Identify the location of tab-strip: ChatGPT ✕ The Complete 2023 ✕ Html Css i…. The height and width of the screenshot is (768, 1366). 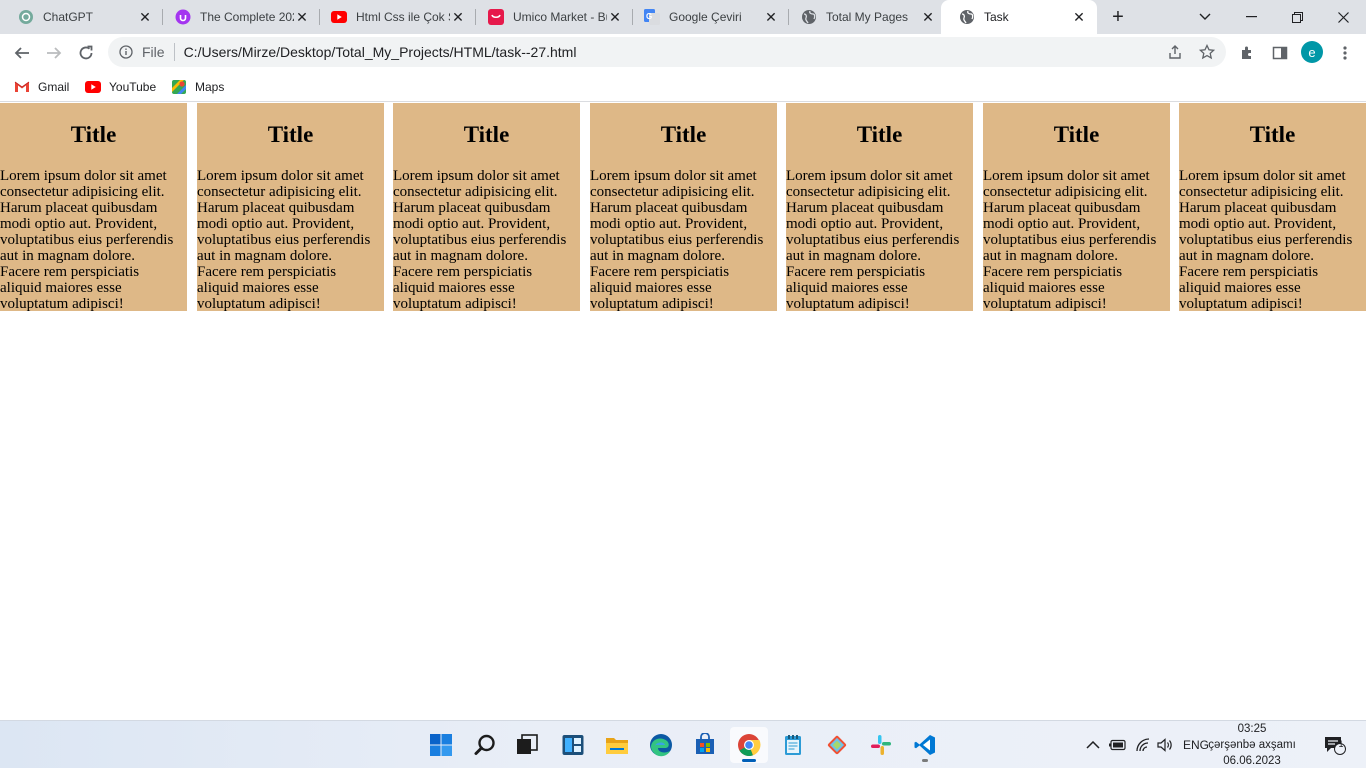
(683, 17).